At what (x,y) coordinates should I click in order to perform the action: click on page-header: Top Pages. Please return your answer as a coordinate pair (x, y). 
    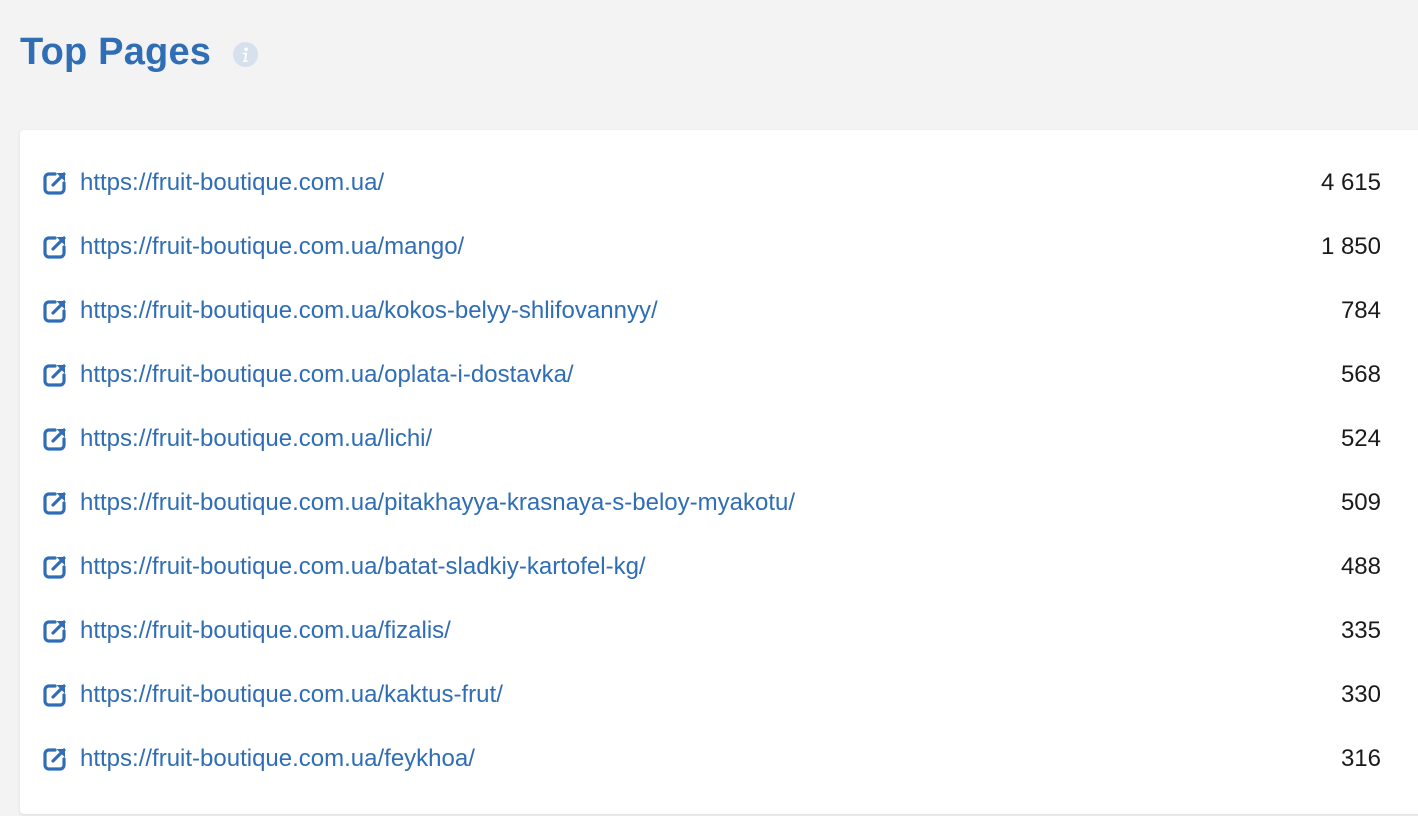
    Looking at the image, I should click on (139, 52).